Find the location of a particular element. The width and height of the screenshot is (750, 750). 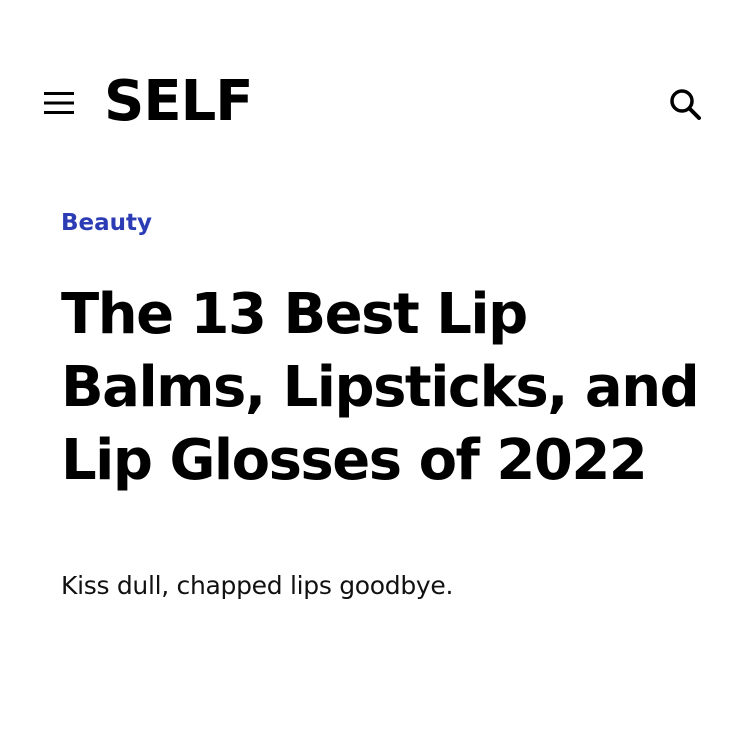

article-dek: Kiss dull, chapped lips goodbye. is located at coordinates (257, 585).